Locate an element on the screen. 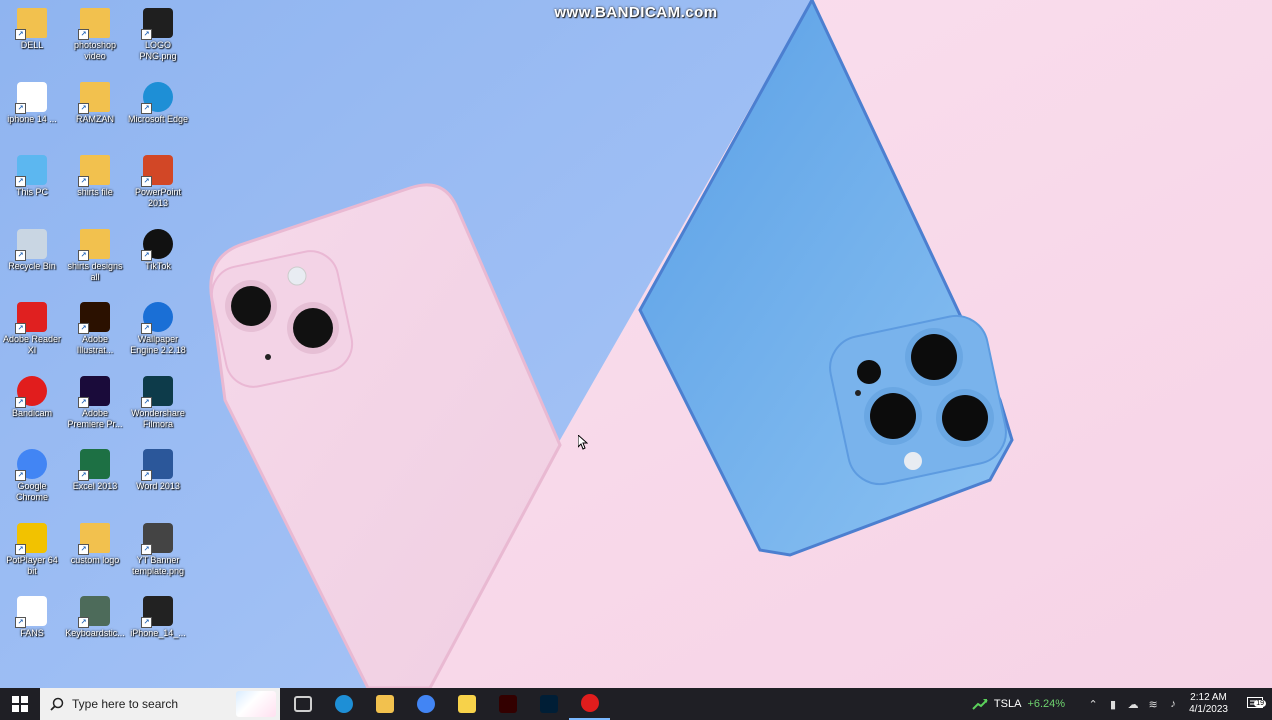 Image resolution: width=1272 pixels, height=720 pixels. desktop-icon-label: Bandicam is located at coordinates (32, 412).